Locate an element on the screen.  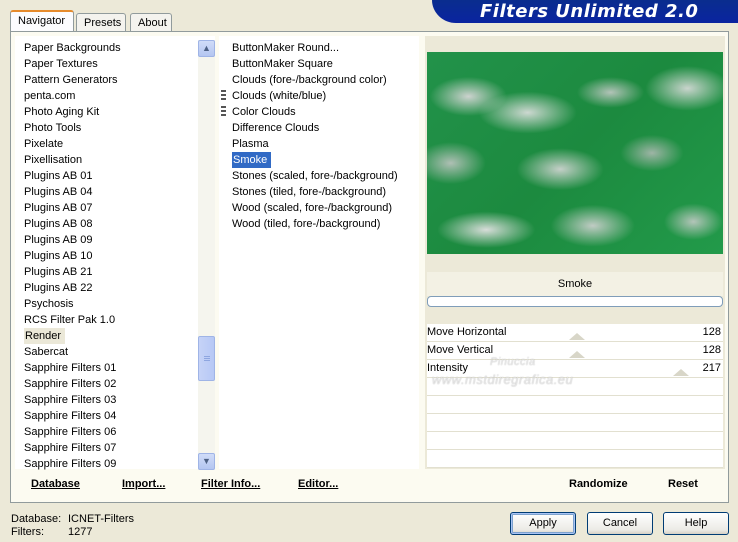
scroll-thumb is located at coordinates (206, 358).